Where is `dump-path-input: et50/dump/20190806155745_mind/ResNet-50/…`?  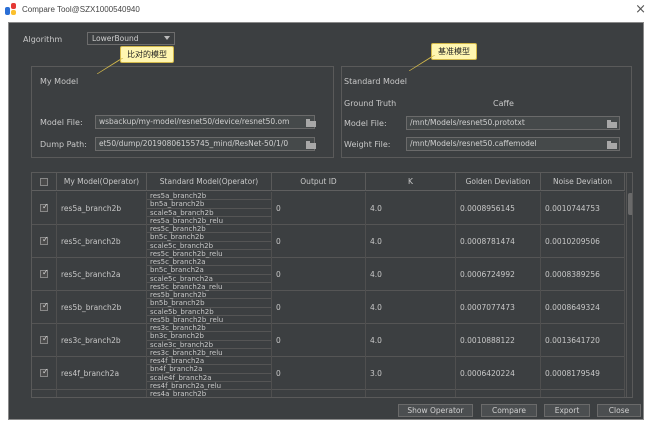
dump-path-input: et50/dump/20190806155745_mind/ResNet-50/… is located at coordinates (205, 144).